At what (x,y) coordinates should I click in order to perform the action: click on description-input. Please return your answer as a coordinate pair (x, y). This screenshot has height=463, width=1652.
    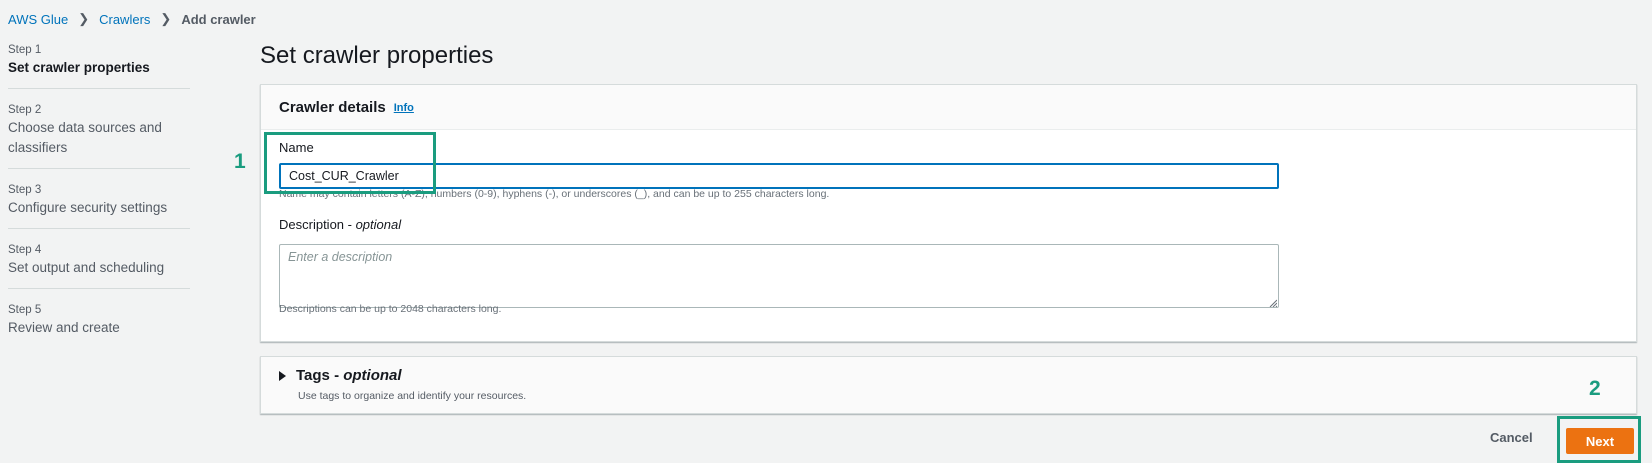
    Looking at the image, I should click on (779, 276).